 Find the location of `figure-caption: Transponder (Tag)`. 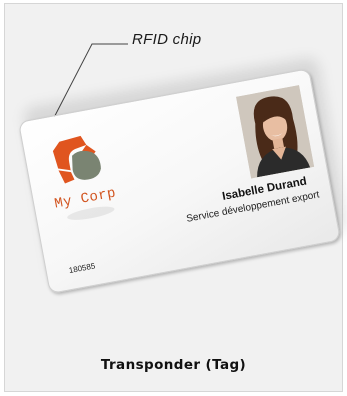

figure-caption: Transponder (Tag) is located at coordinates (173, 365).